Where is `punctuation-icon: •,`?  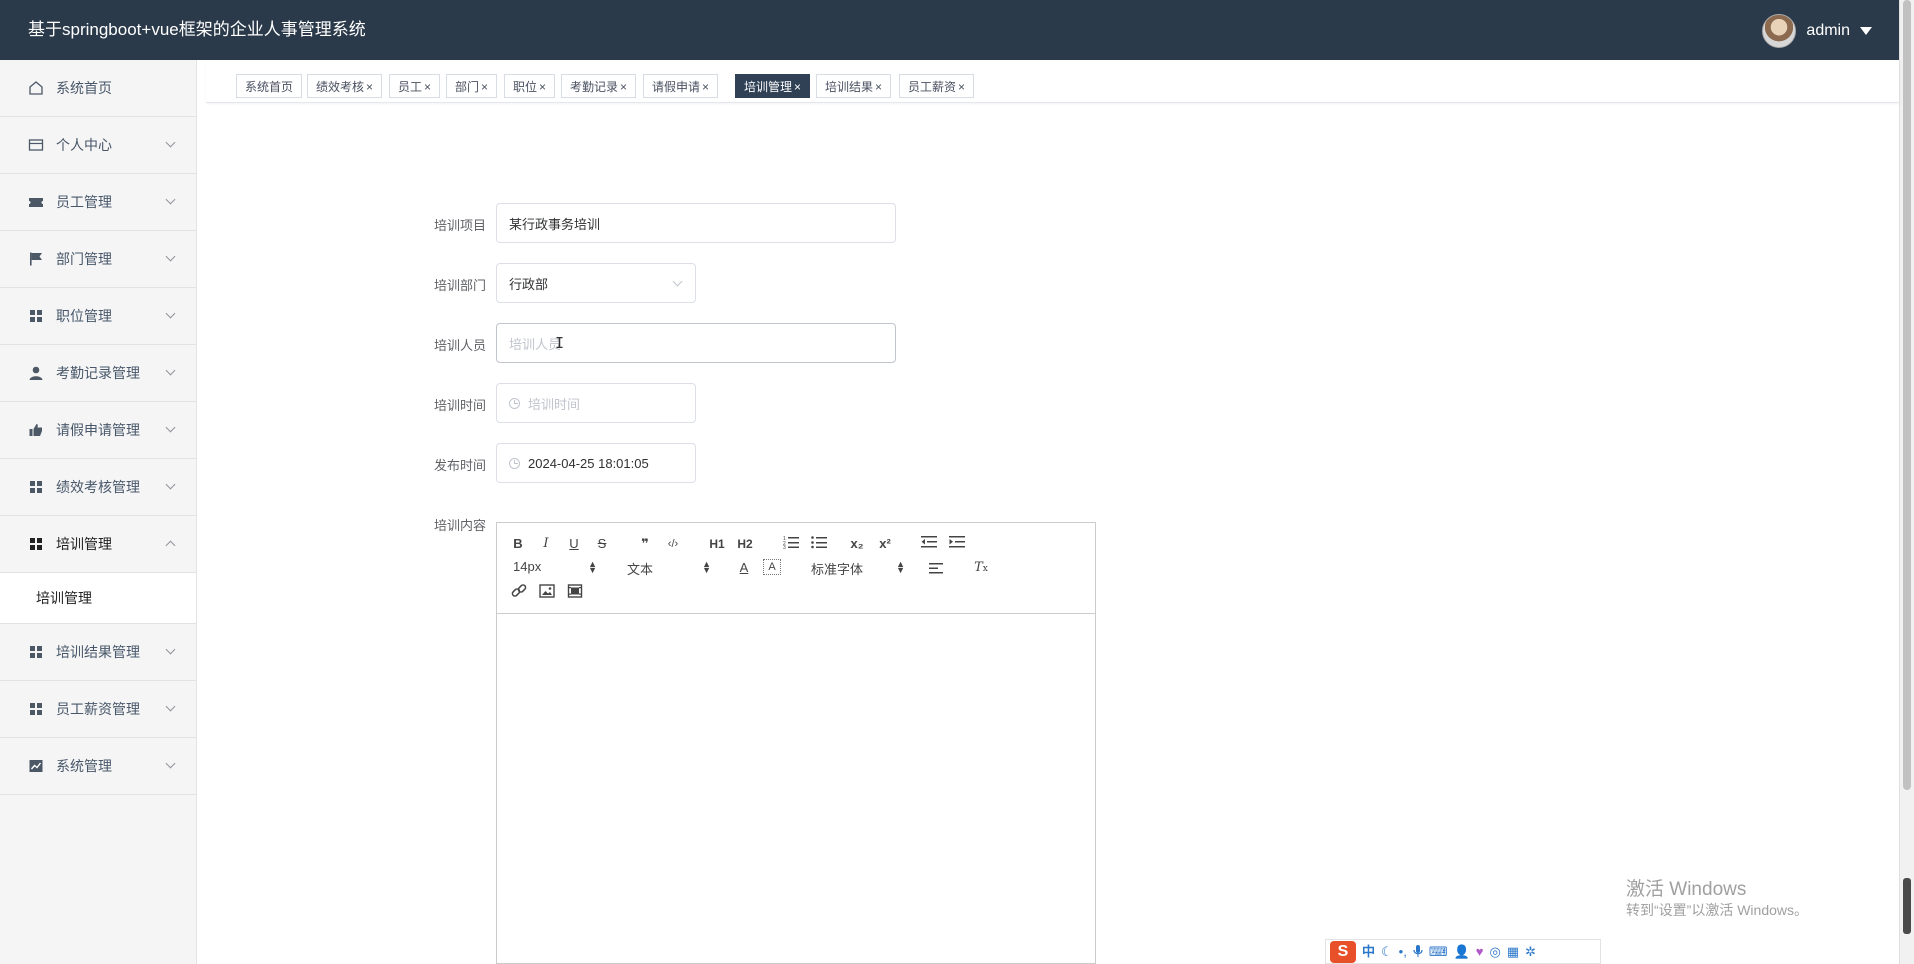 punctuation-icon: •, is located at coordinates (1403, 951).